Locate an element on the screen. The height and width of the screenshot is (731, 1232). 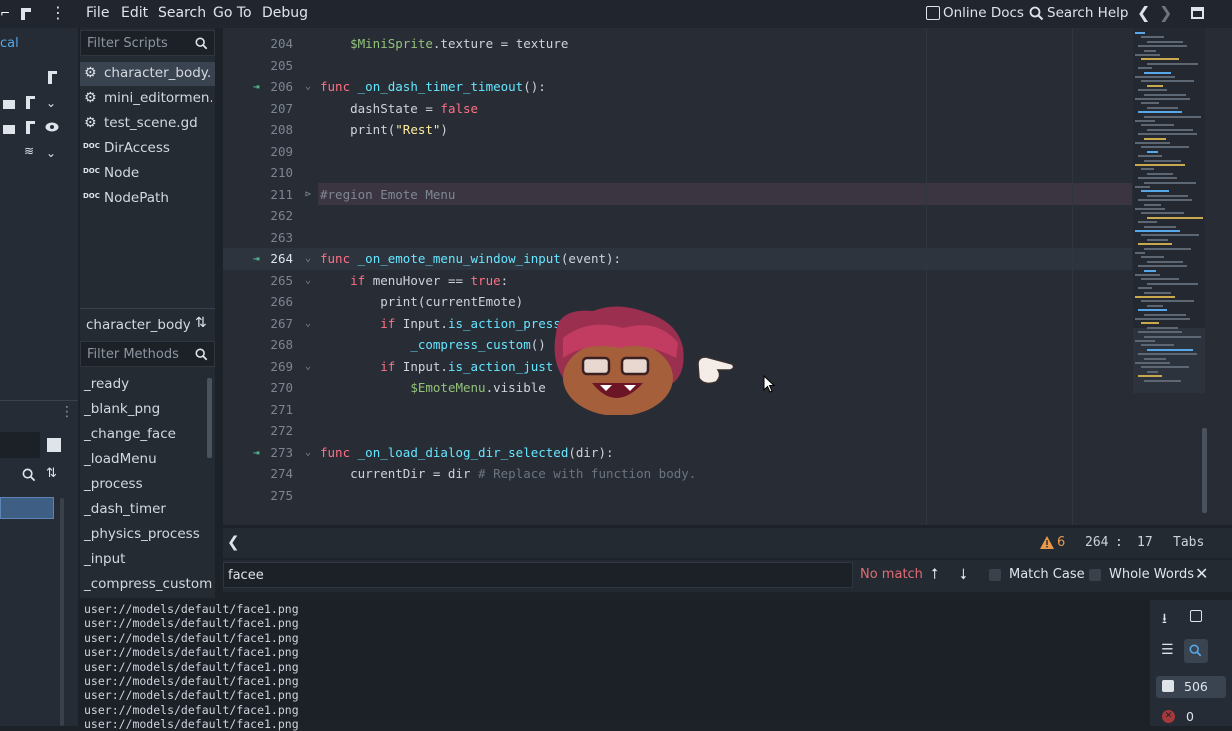
filter-methods-input: Filter Methods is located at coordinates (147, 354).